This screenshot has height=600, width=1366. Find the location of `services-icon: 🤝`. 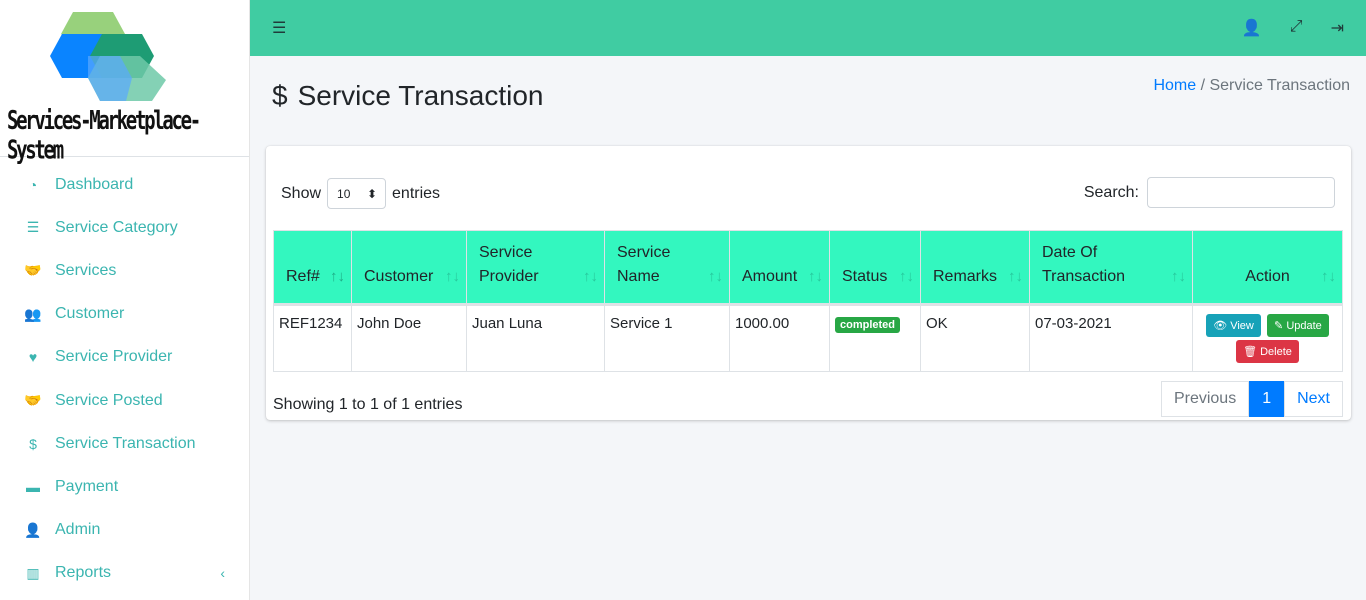

services-icon: 🤝 is located at coordinates (33, 270).